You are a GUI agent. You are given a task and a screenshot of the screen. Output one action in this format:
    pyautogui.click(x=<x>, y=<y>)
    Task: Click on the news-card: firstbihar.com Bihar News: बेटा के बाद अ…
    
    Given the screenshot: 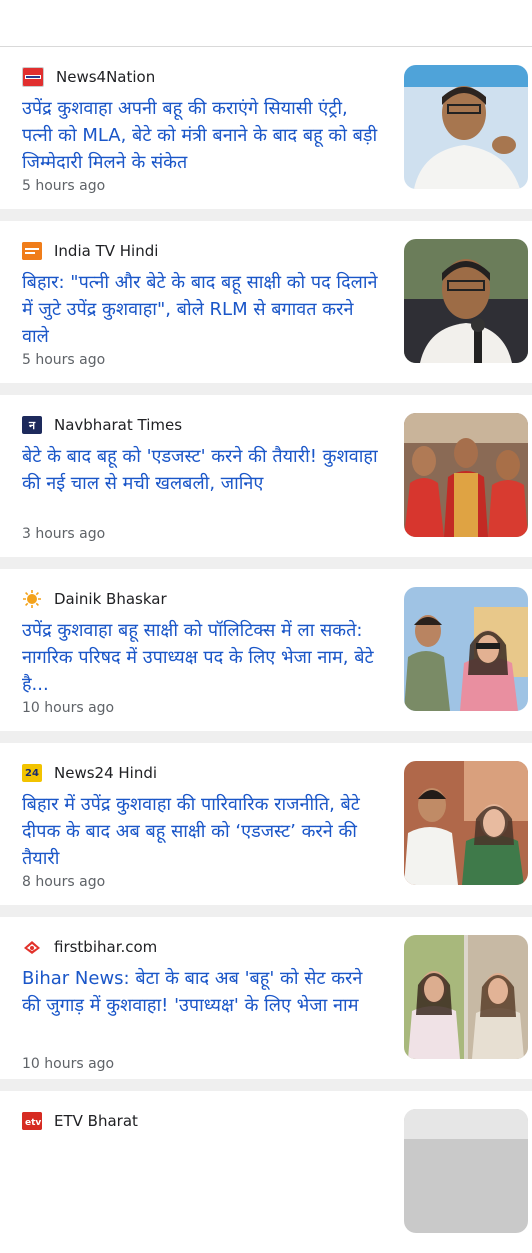 What is the action you would take?
    pyautogui.click(x=266, y=998)
    